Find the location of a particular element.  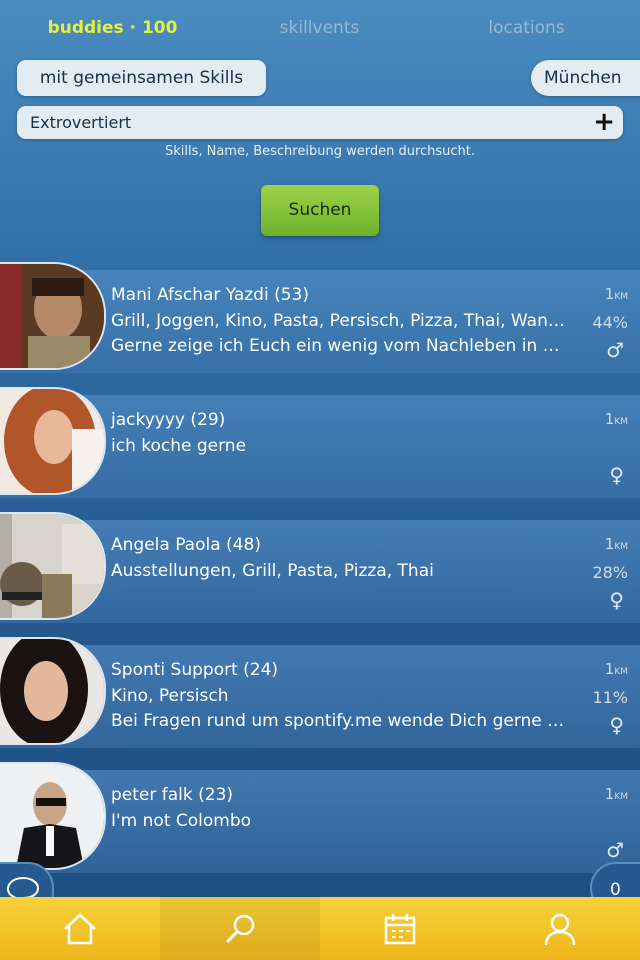

nav-home is located at coordinates (80, 928).